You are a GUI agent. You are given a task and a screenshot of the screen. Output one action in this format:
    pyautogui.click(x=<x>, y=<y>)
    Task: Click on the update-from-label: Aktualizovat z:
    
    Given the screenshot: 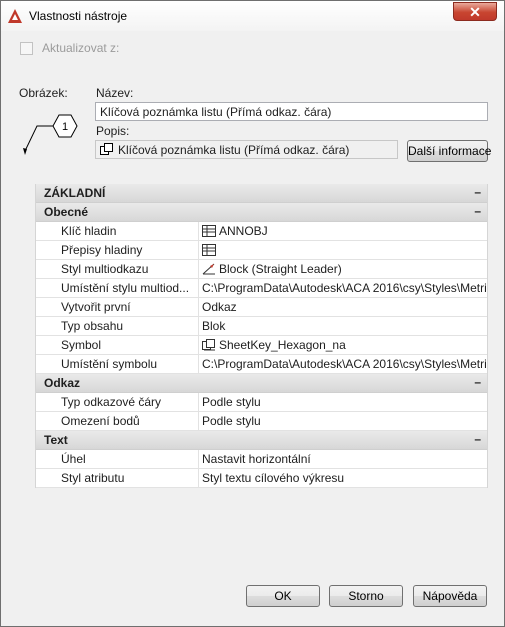 What is the action you would take?
    pyautogui.click(x=81, y=48)
    